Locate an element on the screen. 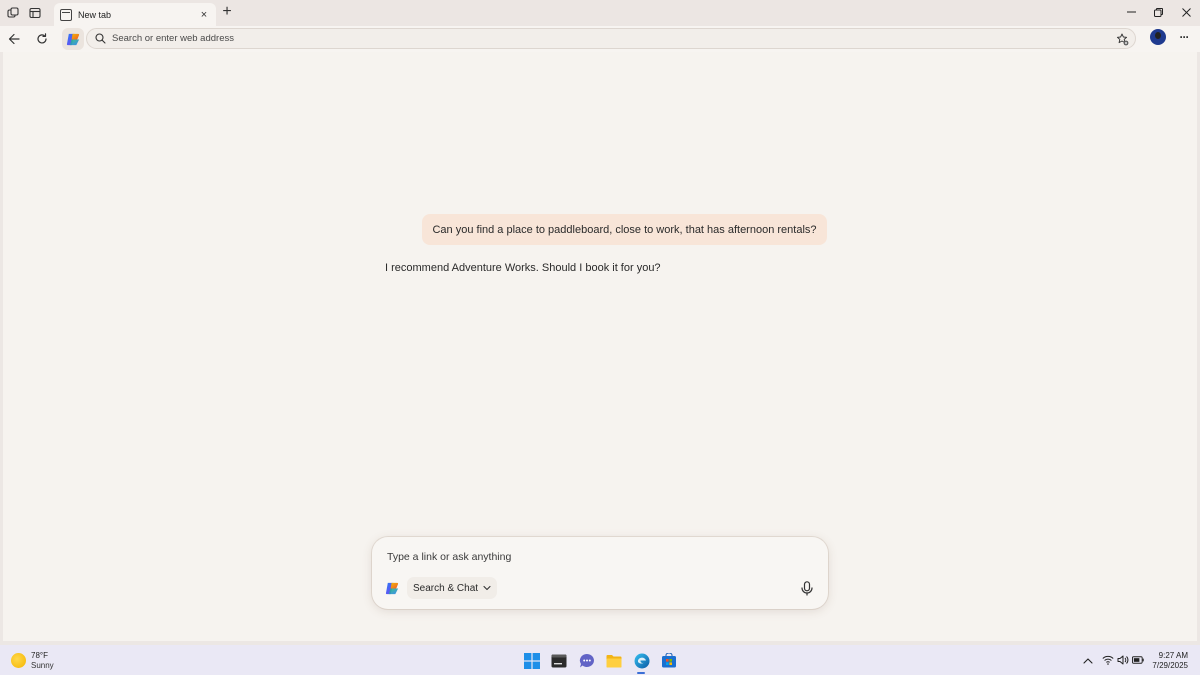 The image size is (1200, 675). refresh-button is located at coordinates (42, 39).